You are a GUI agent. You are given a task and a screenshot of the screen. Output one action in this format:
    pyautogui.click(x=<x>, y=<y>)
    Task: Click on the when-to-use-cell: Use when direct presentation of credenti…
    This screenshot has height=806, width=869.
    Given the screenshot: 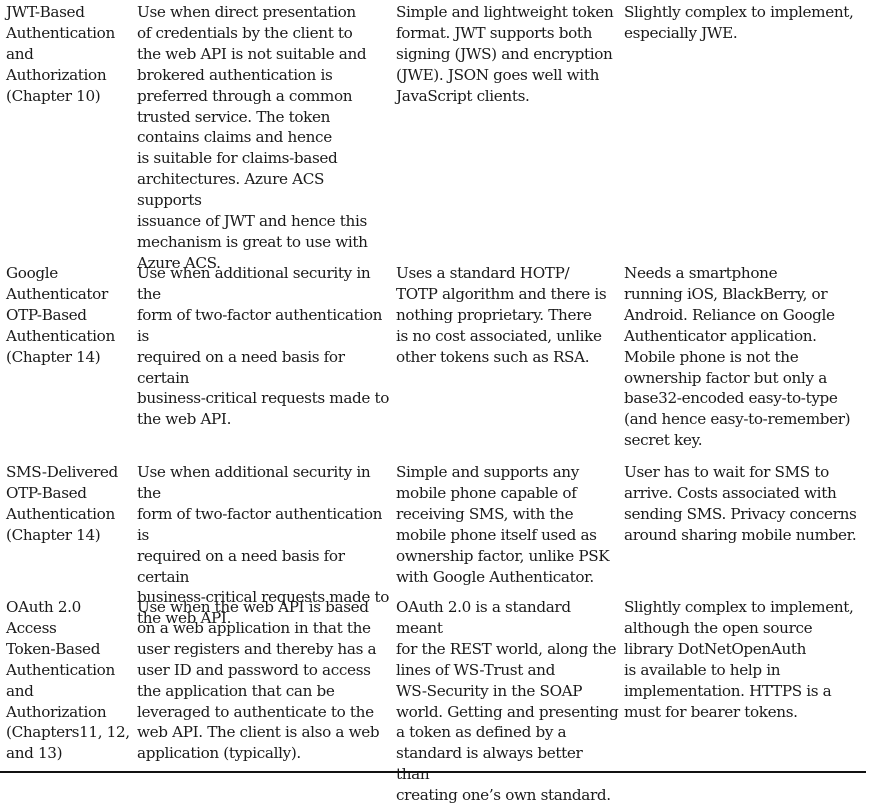 What is the action you would take?
    pyautogui.click(x=252, y=137)
    